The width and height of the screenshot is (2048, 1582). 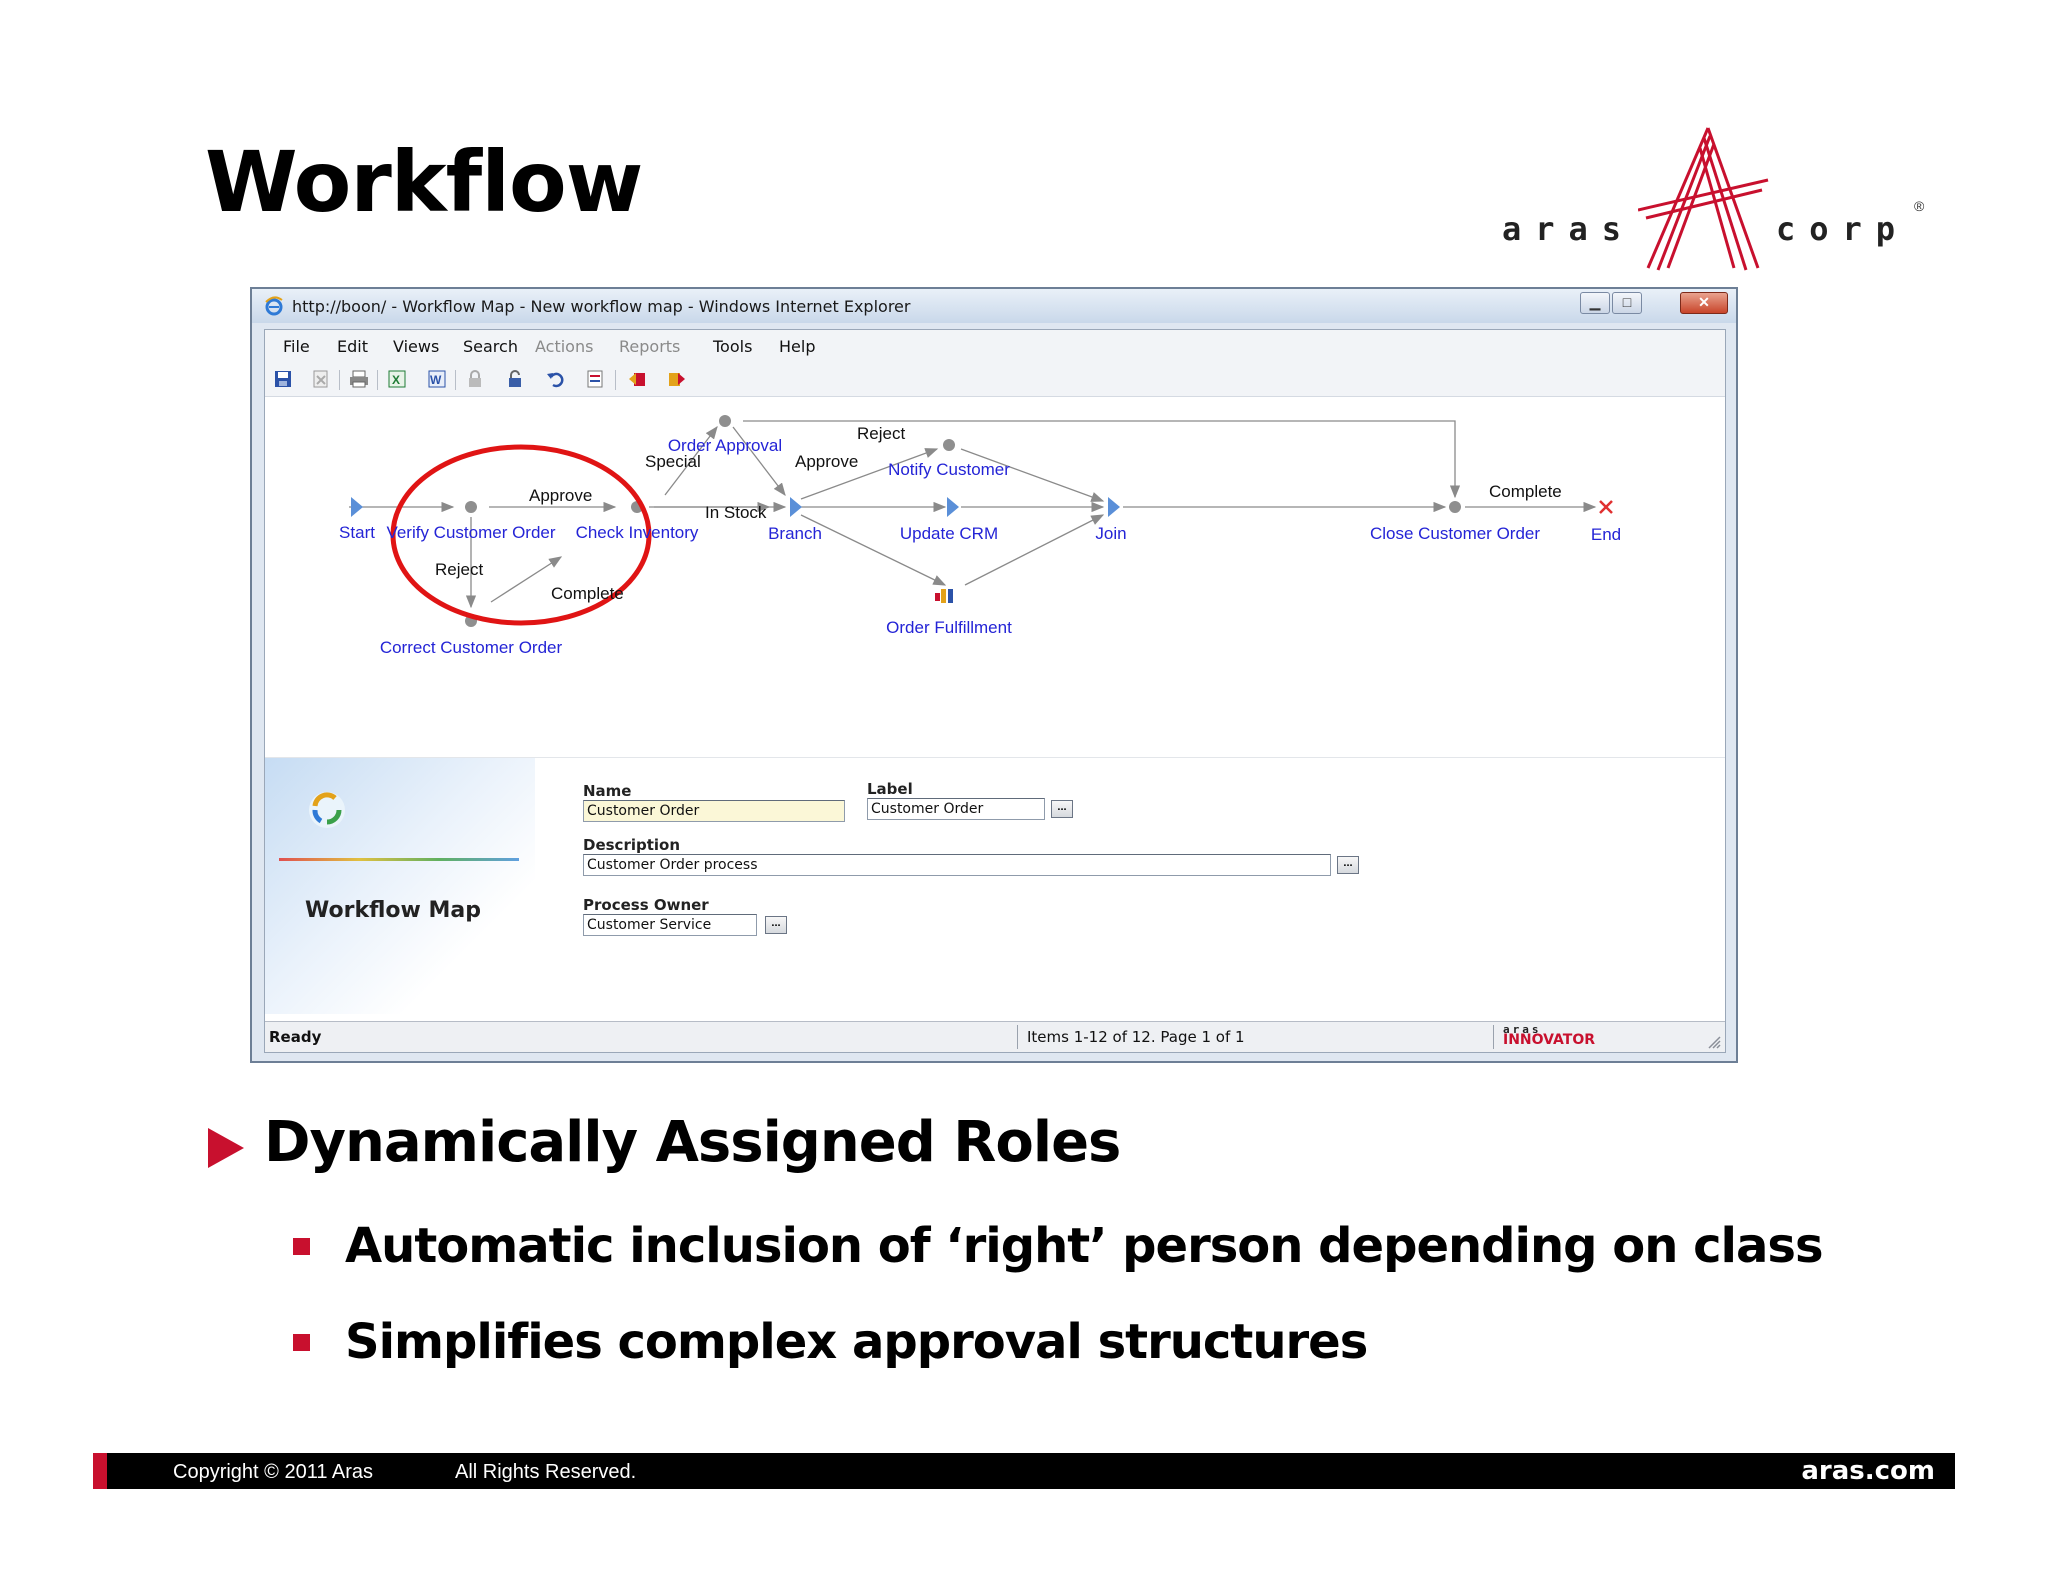 I want to click on workflow-map-icon, so click(x=327, y=810).